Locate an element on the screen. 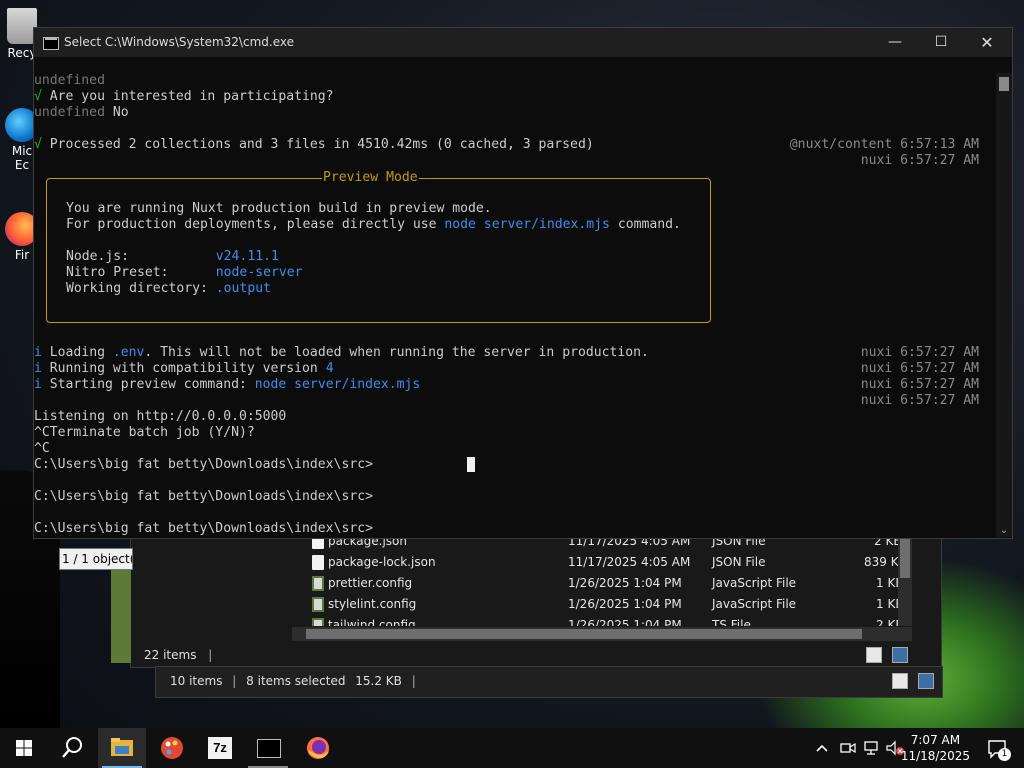  terminal-line: Node.js: v24.11.1 is located at coordinates (172, 256).